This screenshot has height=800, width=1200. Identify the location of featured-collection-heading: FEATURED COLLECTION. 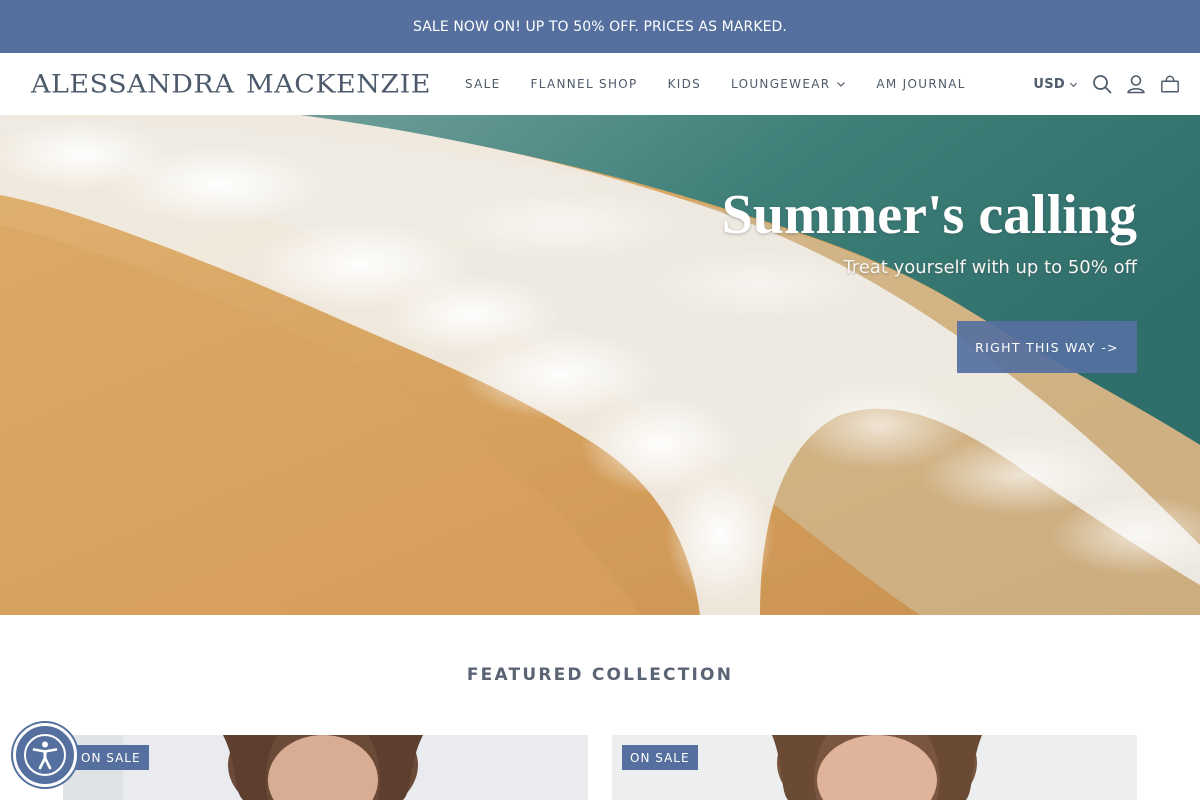
(600, 675).